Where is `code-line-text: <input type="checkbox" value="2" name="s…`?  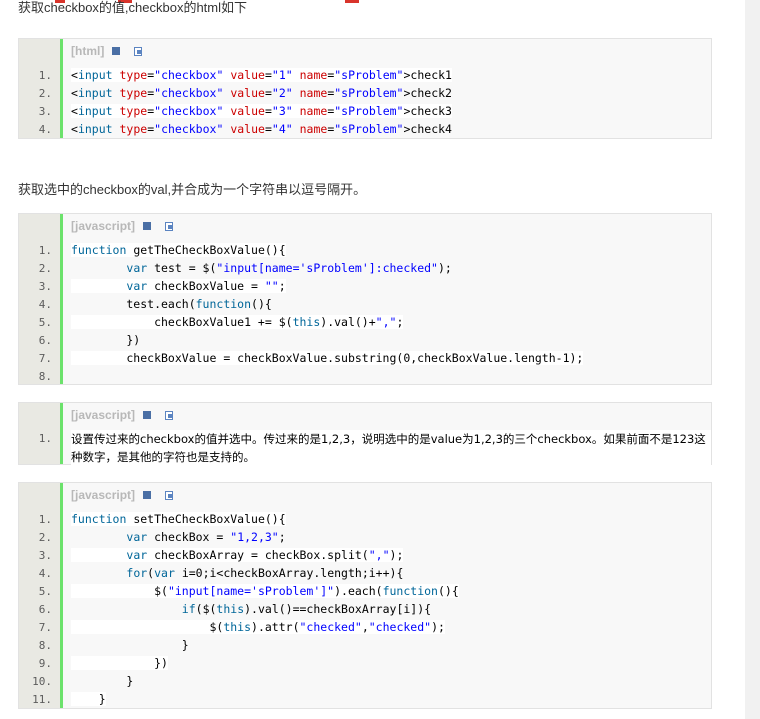 code-line-text: <input type="checkbox" value="2" name="s… is located at coordinates (261, 93).